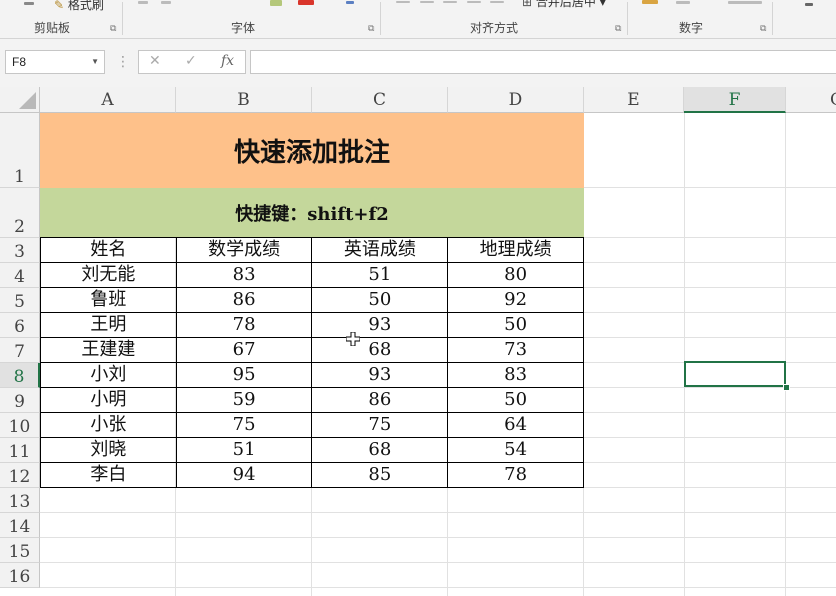  I want to click on header-cell-english: 英语成绩, so click(380, 250).